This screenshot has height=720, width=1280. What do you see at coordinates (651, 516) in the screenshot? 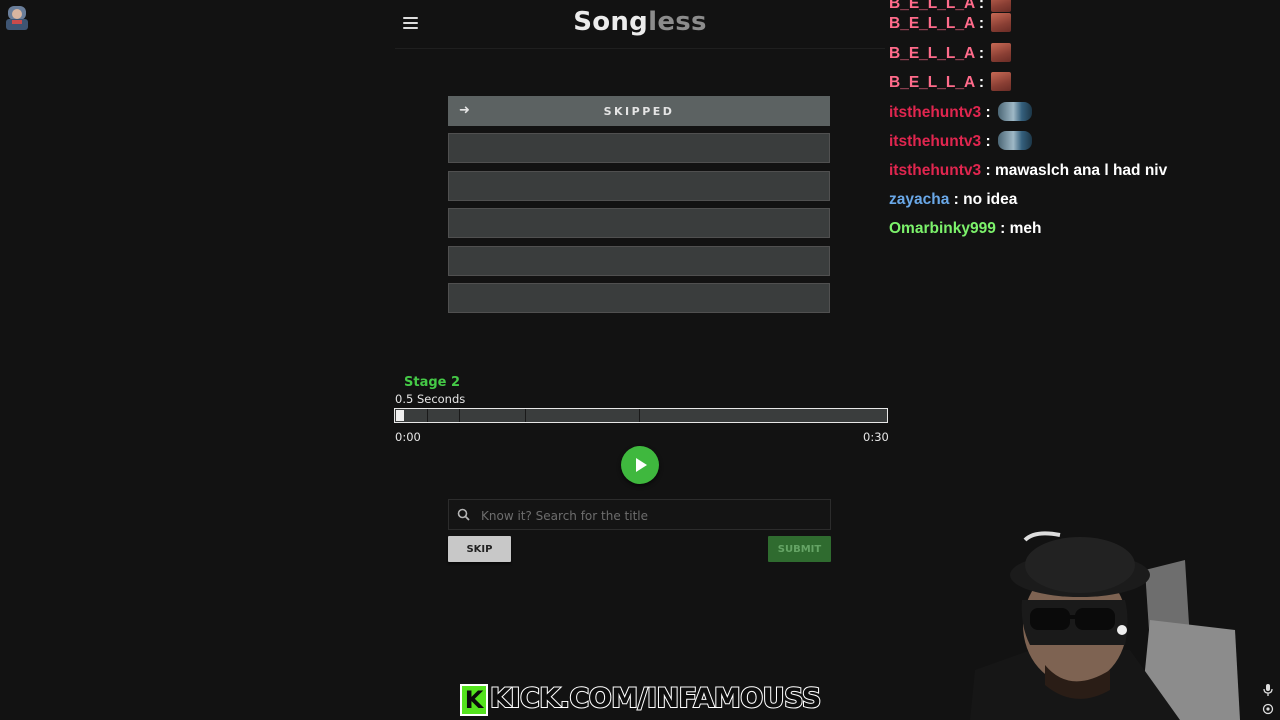
I see `search-input` at bounding box center [651, 516].